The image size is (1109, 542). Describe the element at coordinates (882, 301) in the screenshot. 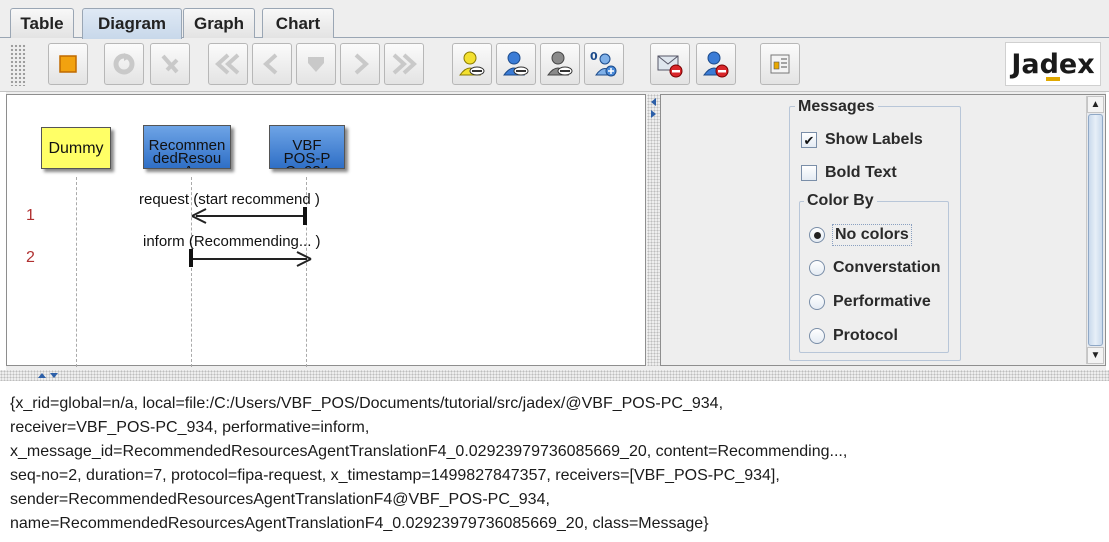

I see `radio-label: Performative` at that location.